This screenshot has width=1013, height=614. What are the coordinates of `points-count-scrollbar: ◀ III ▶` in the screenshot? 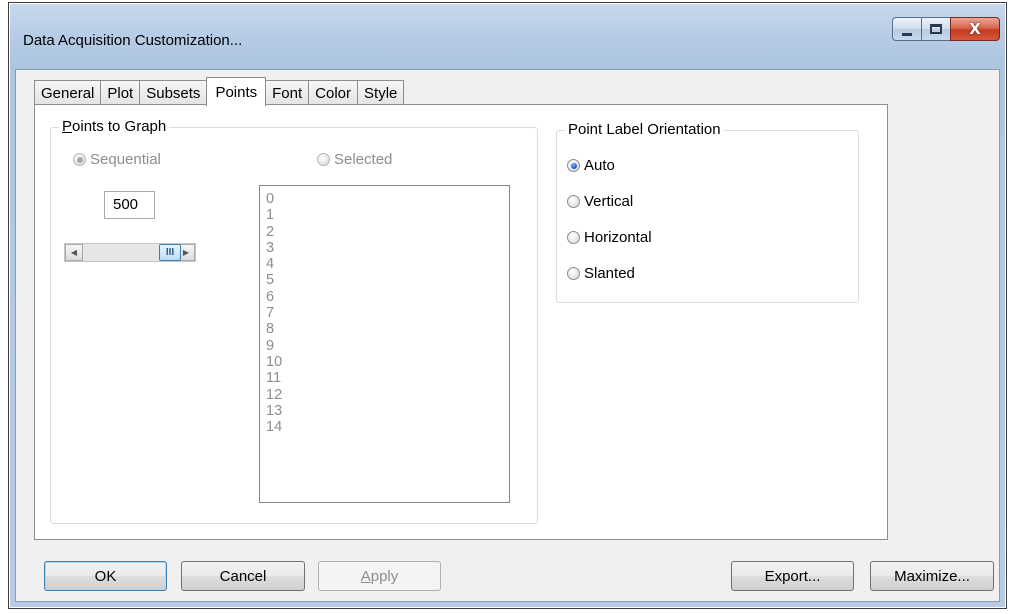 It's located at (130, 252).